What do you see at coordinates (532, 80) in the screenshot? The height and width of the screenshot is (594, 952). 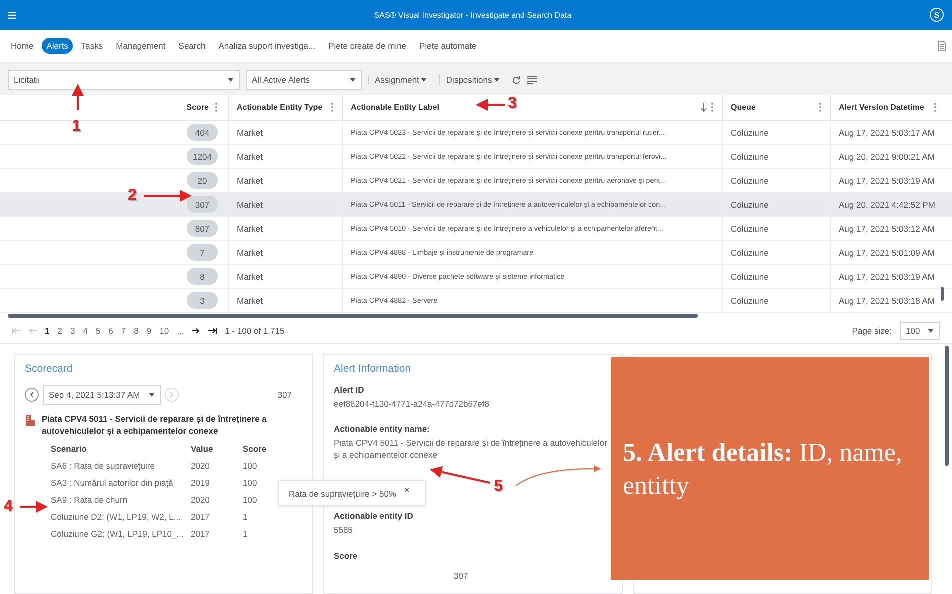 I see `list-icon` at bounding box center [532, 80].